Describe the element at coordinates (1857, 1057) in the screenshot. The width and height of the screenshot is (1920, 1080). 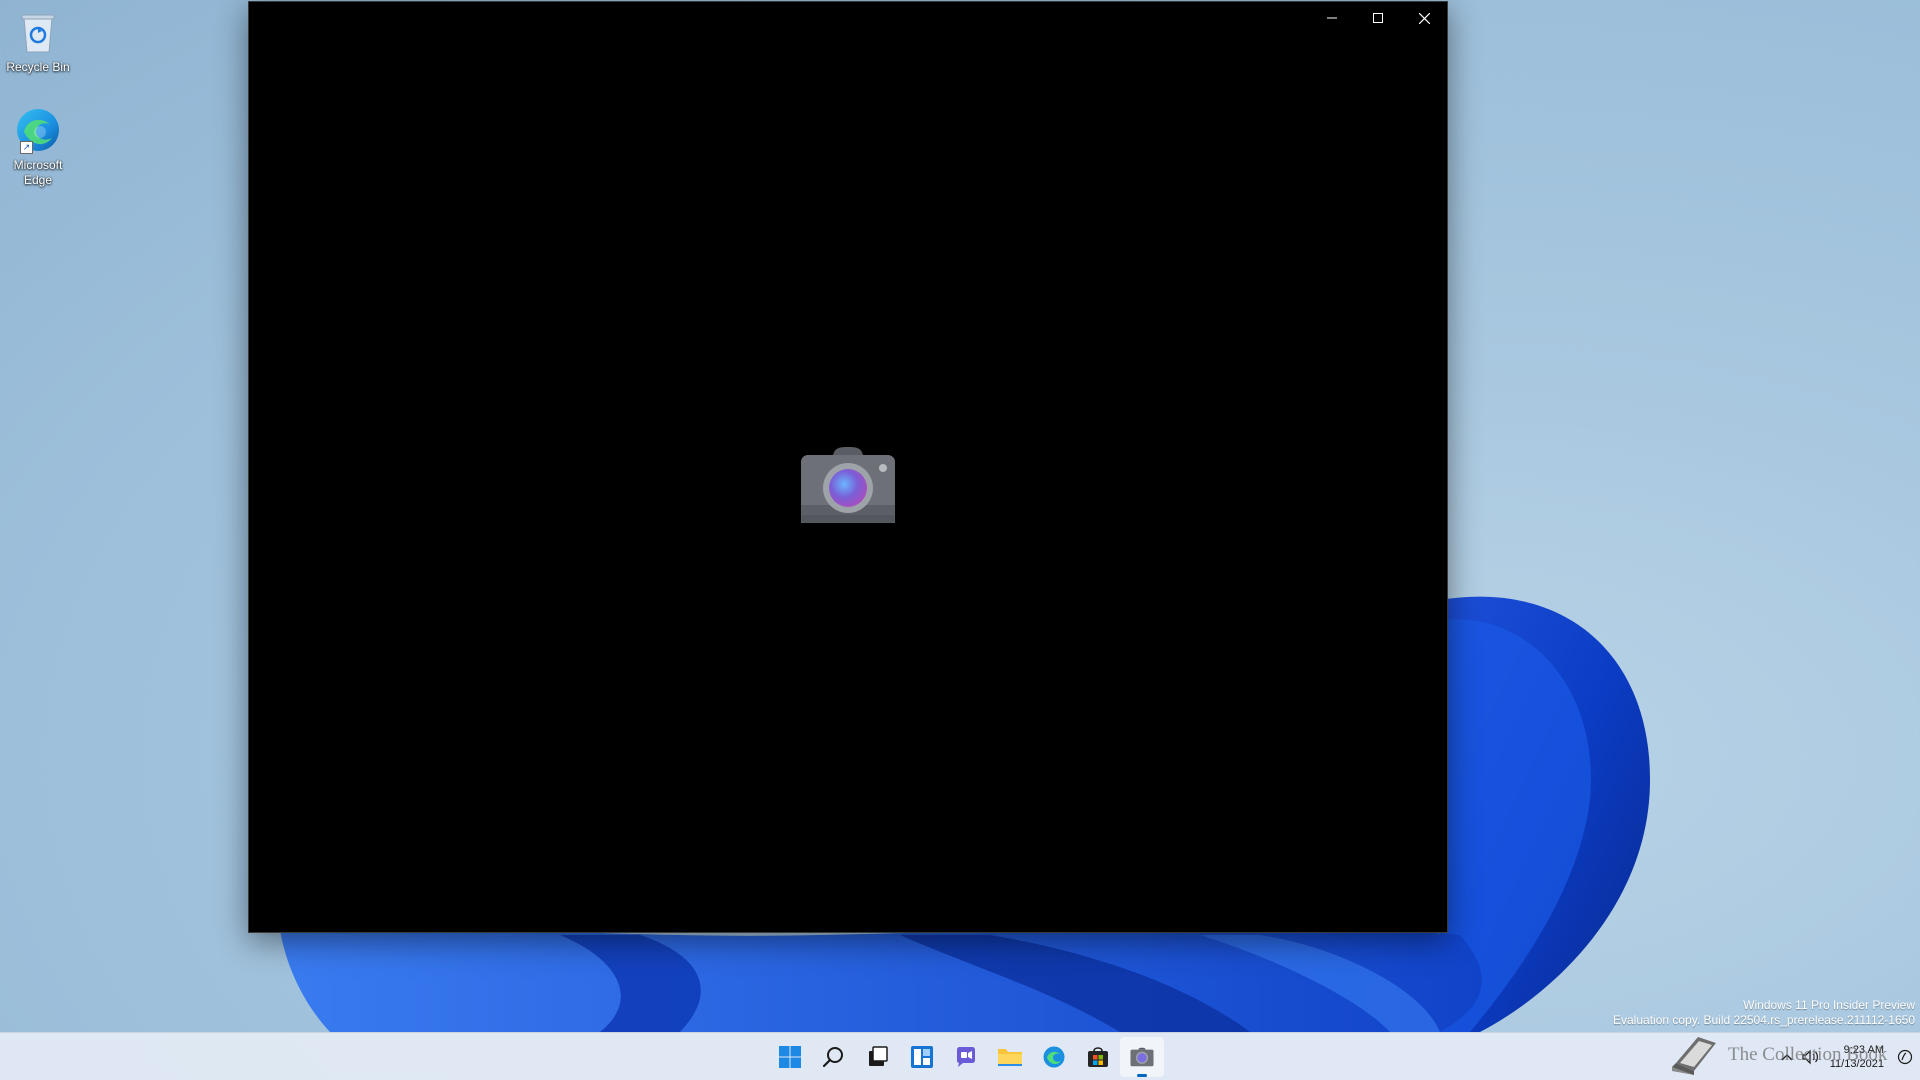
I see `clock: 9:23 AM 11/13/2021` at that location.